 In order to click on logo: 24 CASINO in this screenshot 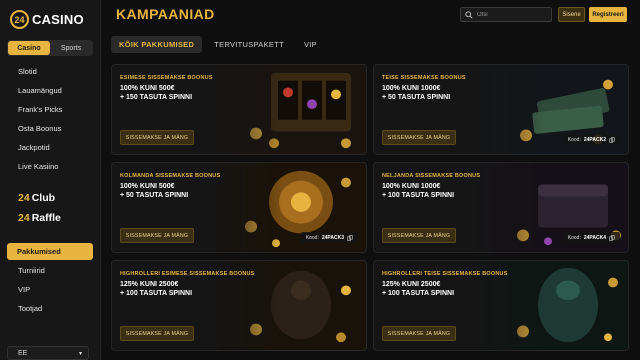, I will do `click(47, 19)`.